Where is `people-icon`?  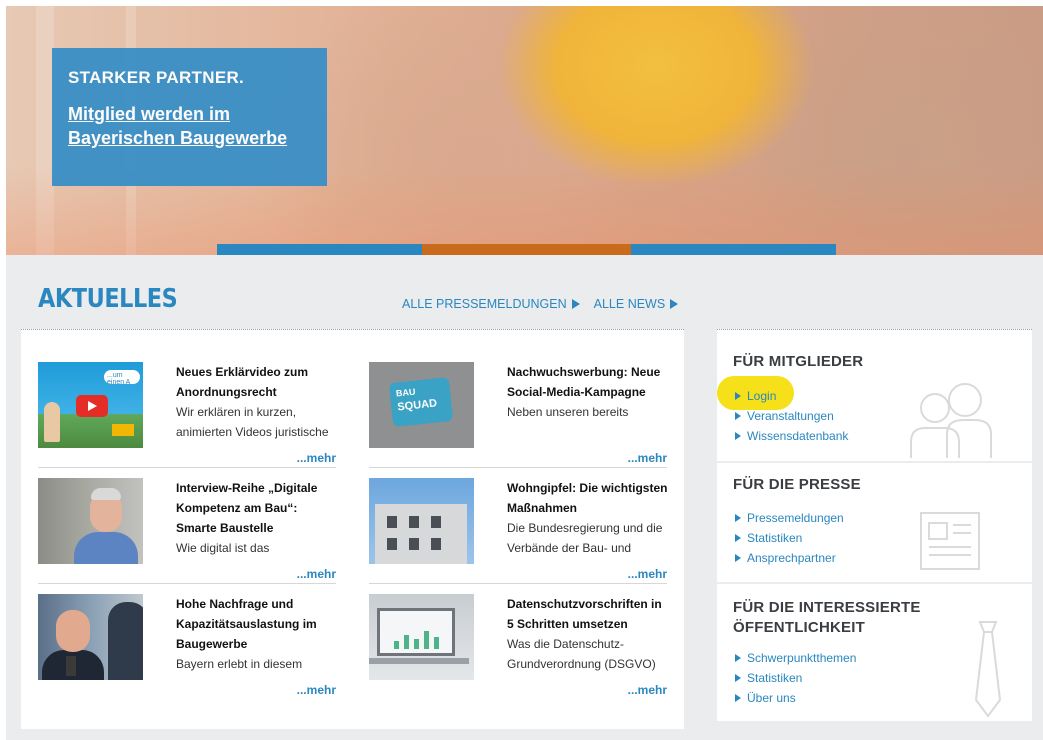 people-icon is located at coordinates (951, 420).